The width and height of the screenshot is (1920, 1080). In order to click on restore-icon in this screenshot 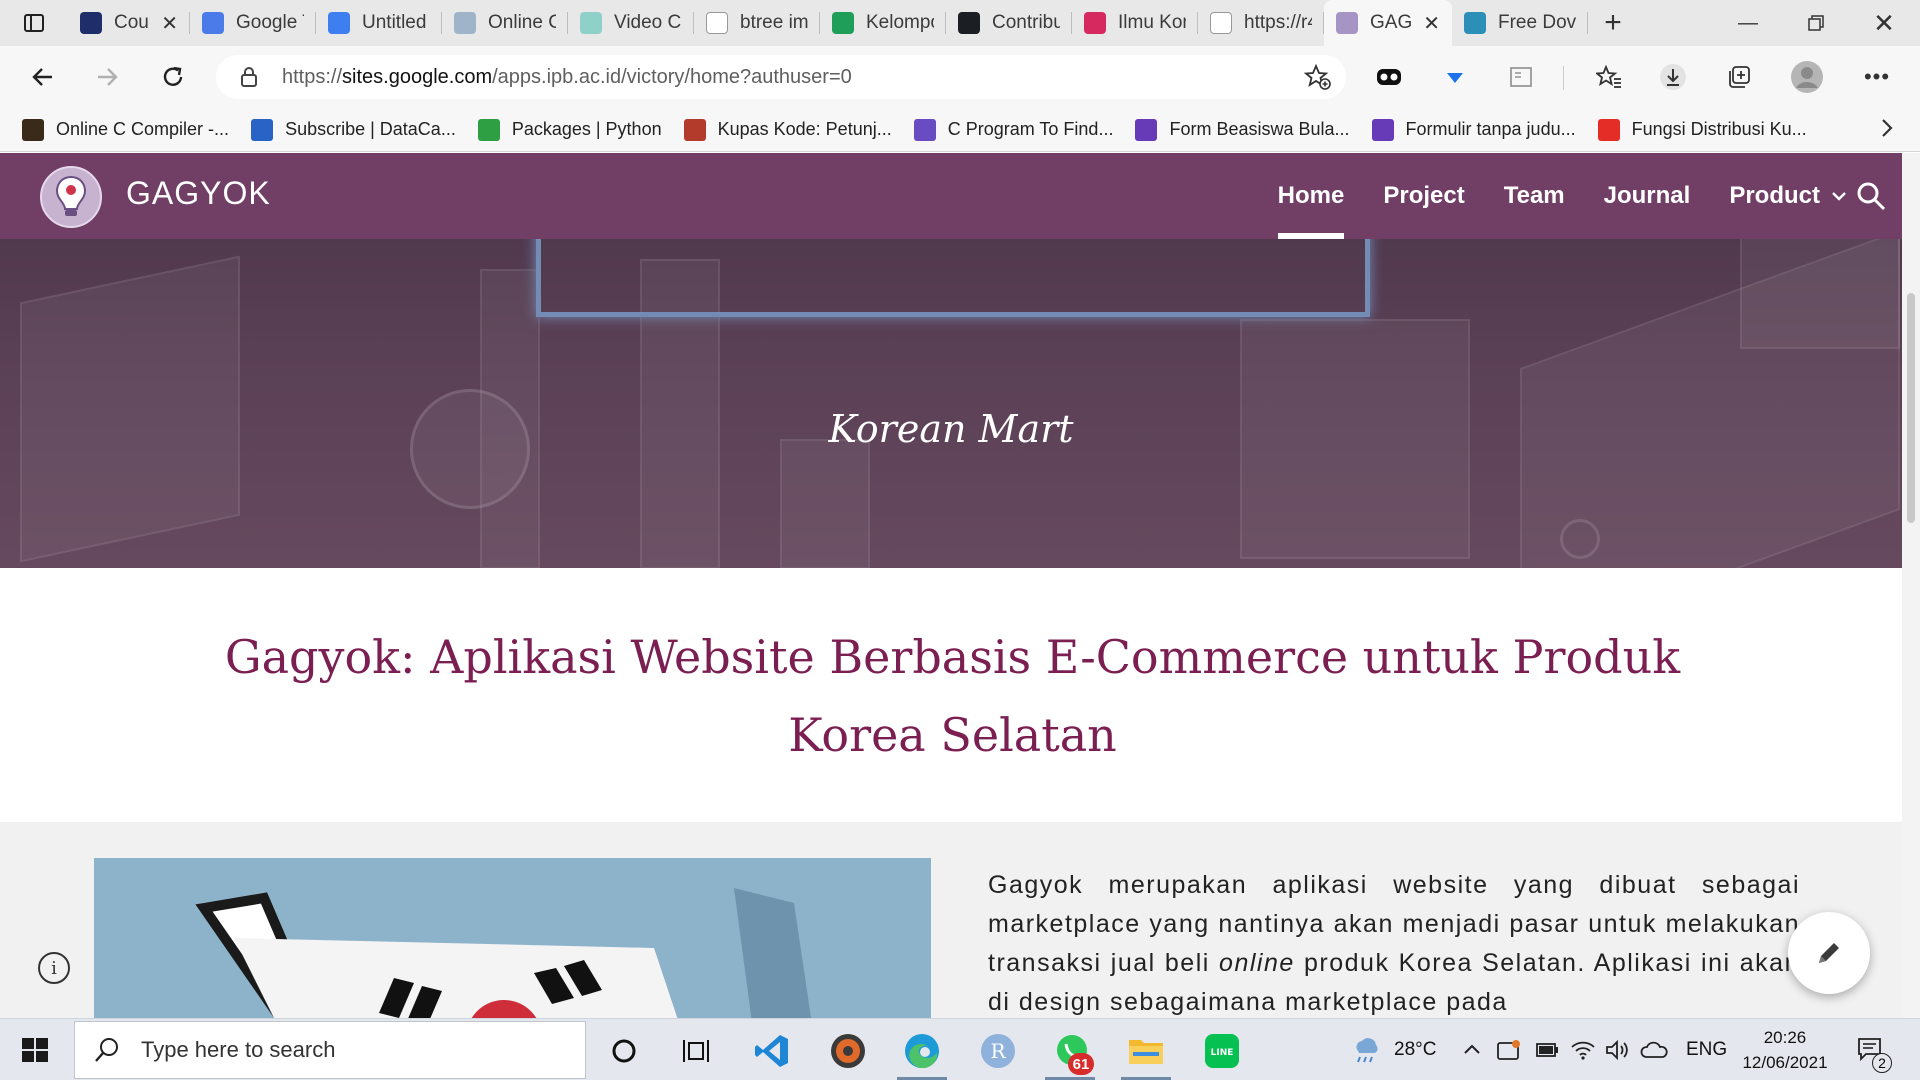, I will do `click(1816, 23)`.